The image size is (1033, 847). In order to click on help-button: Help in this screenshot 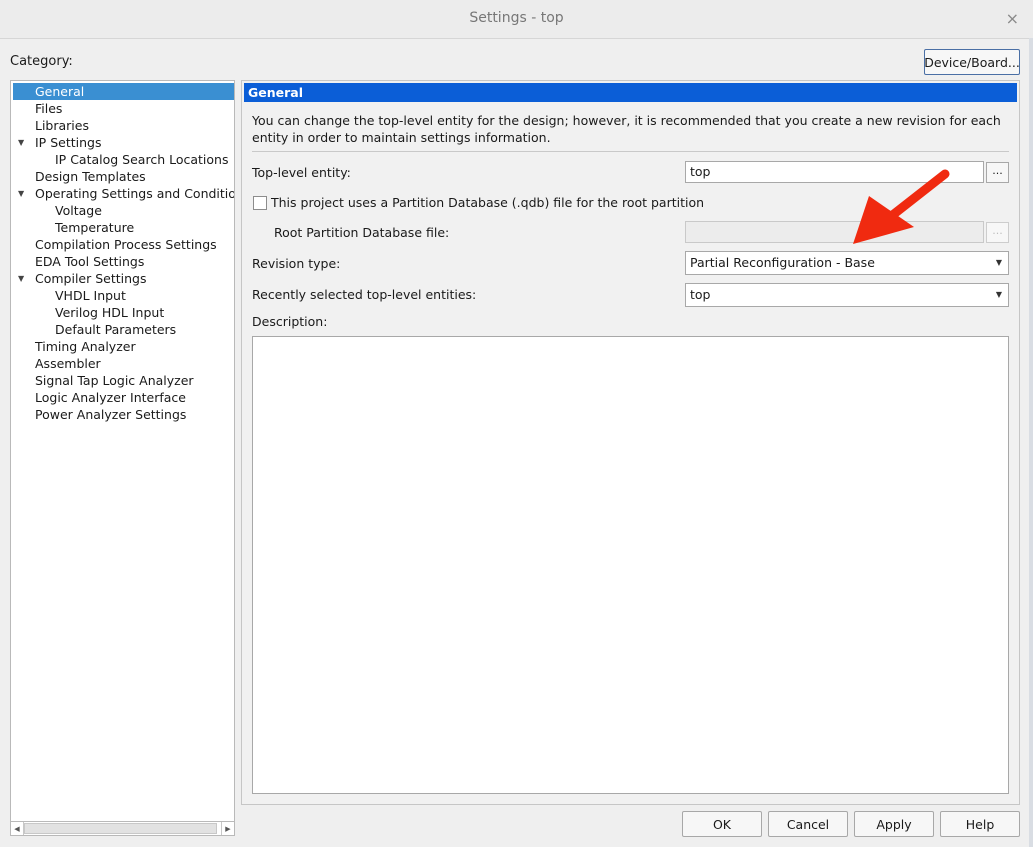, I will do `click(980, 824)`.